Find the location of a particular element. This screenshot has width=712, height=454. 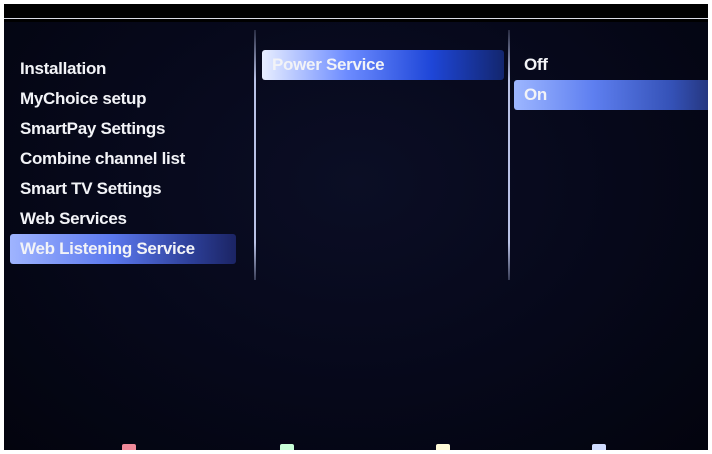

options-column: Off On is located at coordinates (611, 80).